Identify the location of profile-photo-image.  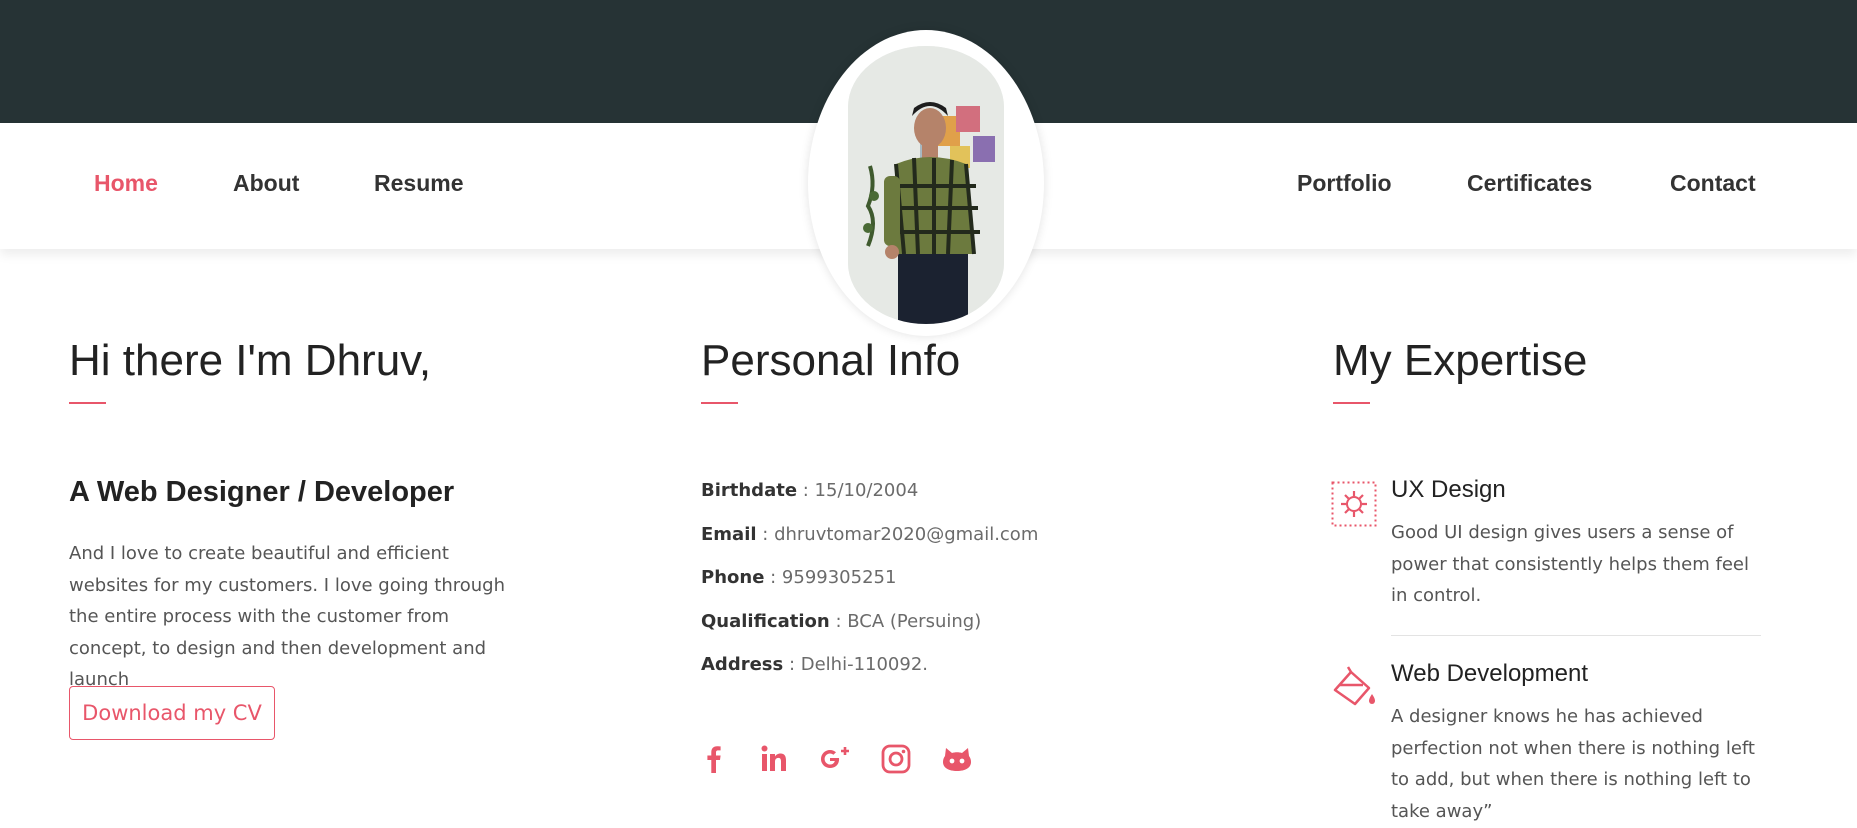
(926, 185).